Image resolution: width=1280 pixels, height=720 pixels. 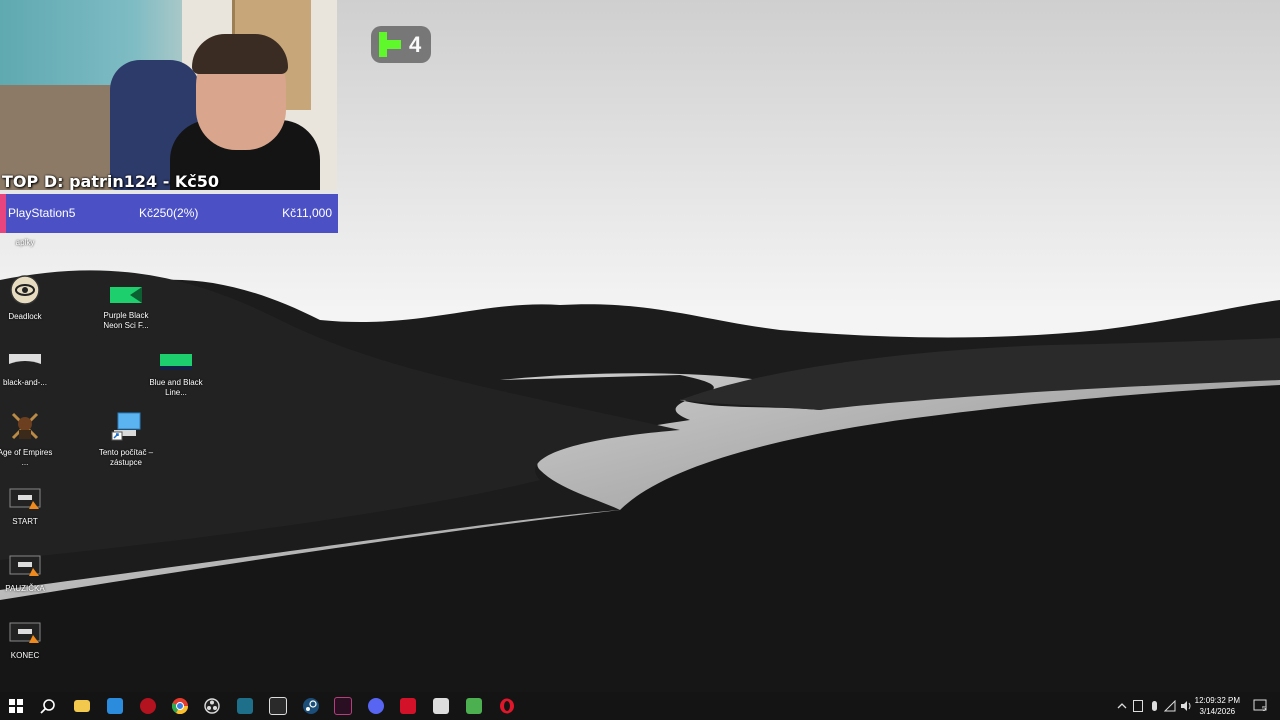 I want to click on age-of-empires-icon, so click(x=25, y=426).